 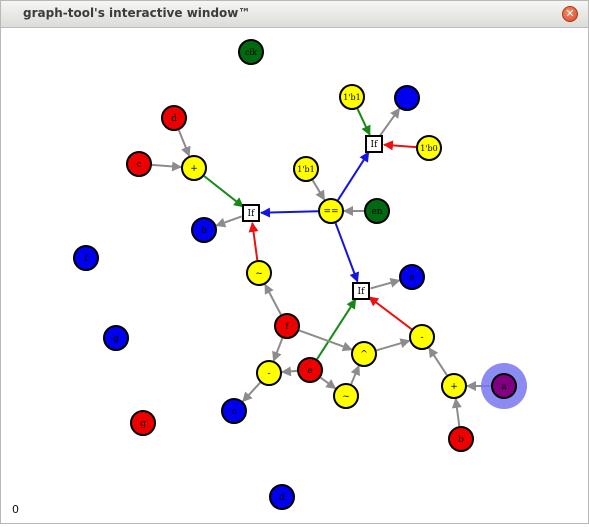 I want to click on node-d: d, so click(x=174, y=118).